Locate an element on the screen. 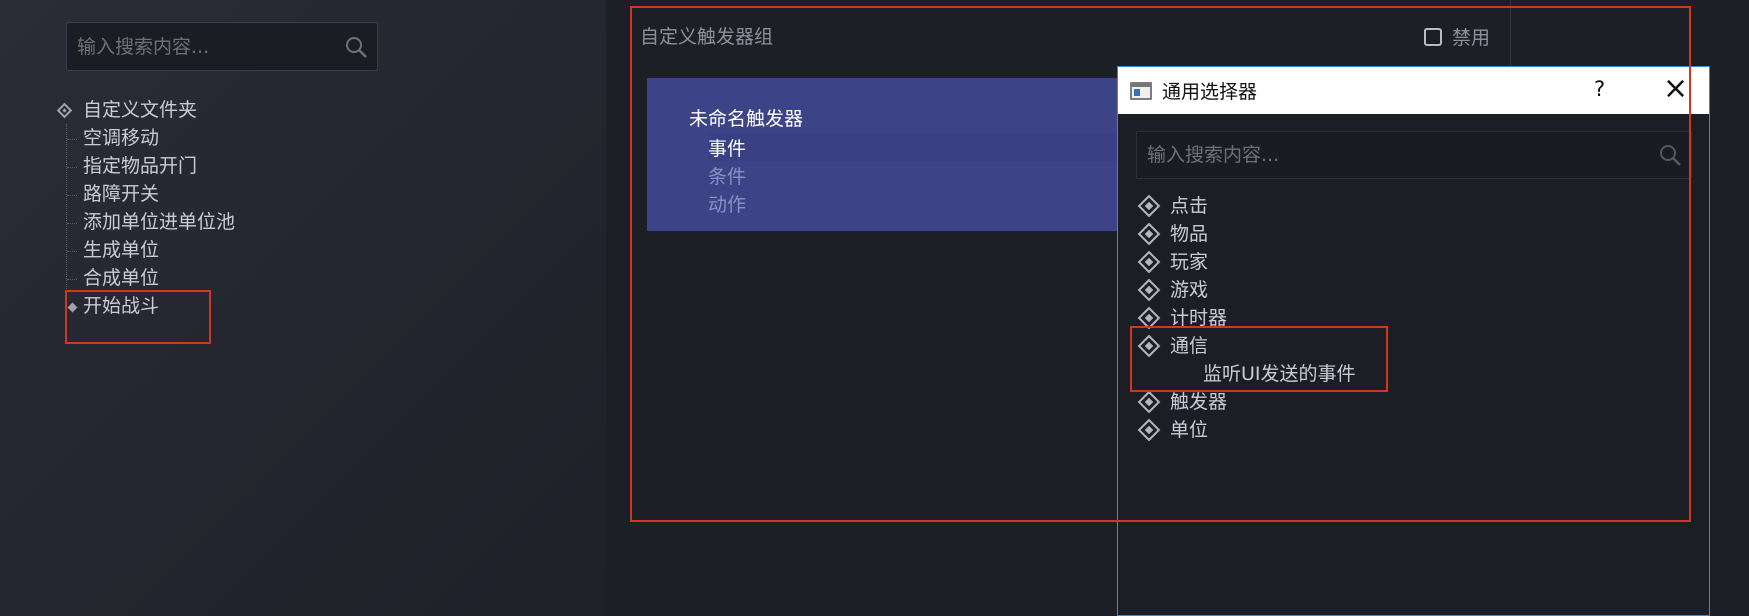 The image size is (1749, 616). tree-guide-line is located at coordinates (66, 216).